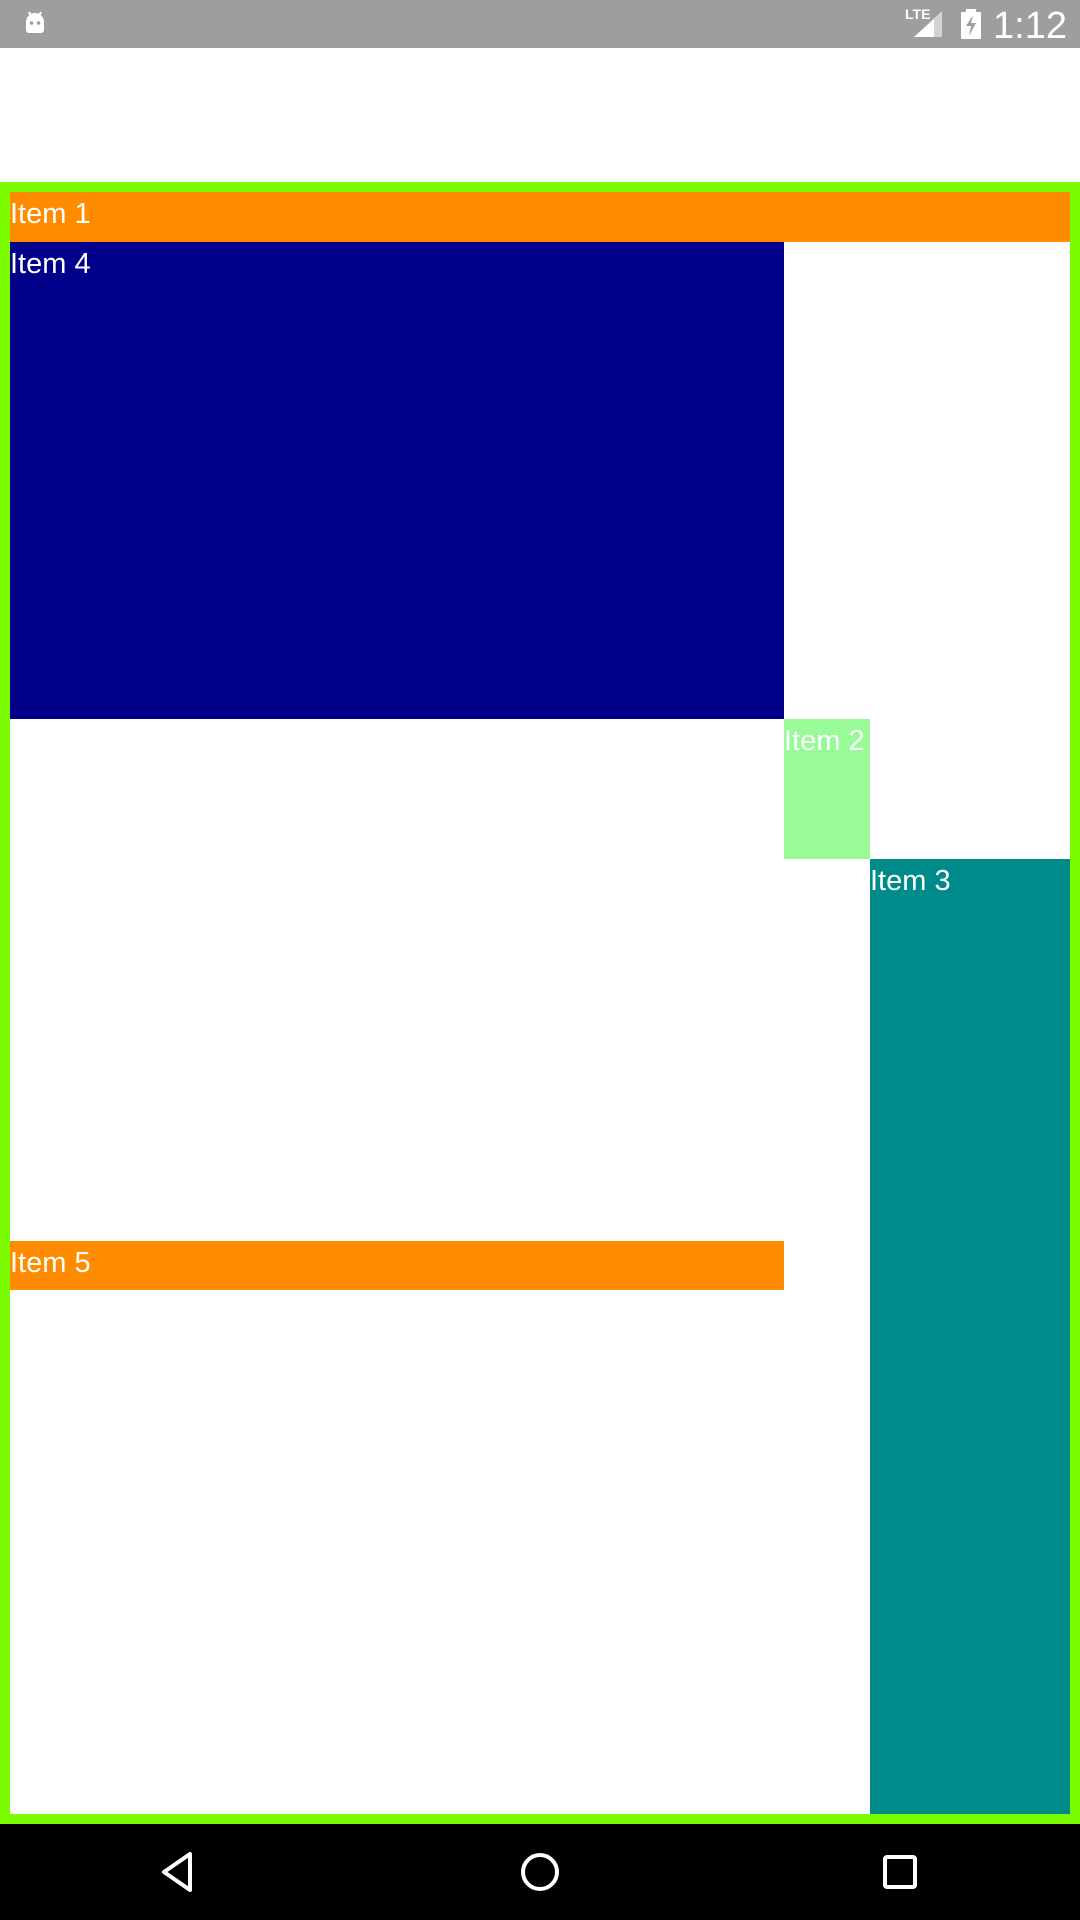  I want to click on status-bar: LTE 1:12, so click(540, 24).